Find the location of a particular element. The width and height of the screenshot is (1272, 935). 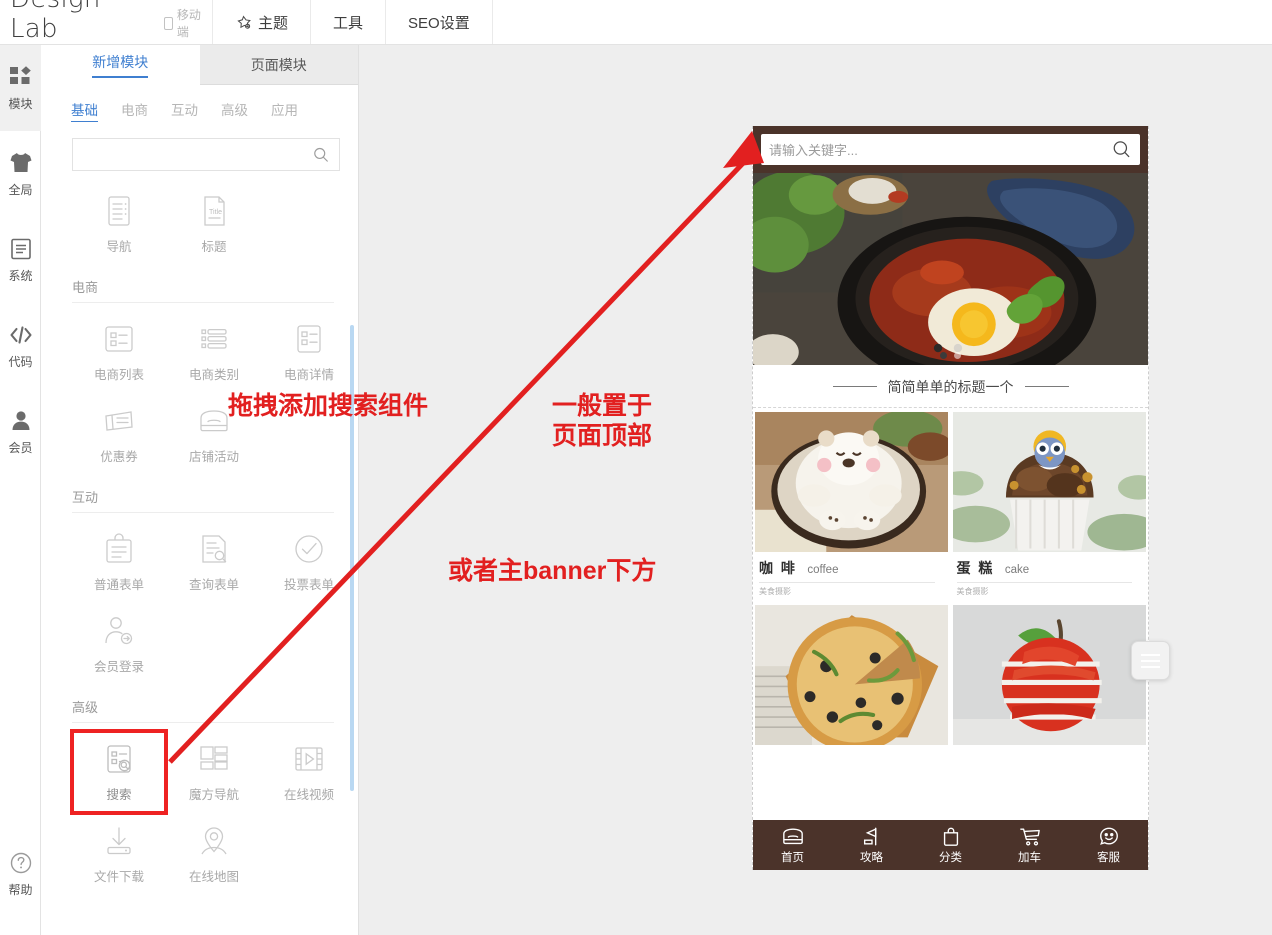

module-vote-form-label: 投票表单 is located at coordinates (308, 585).